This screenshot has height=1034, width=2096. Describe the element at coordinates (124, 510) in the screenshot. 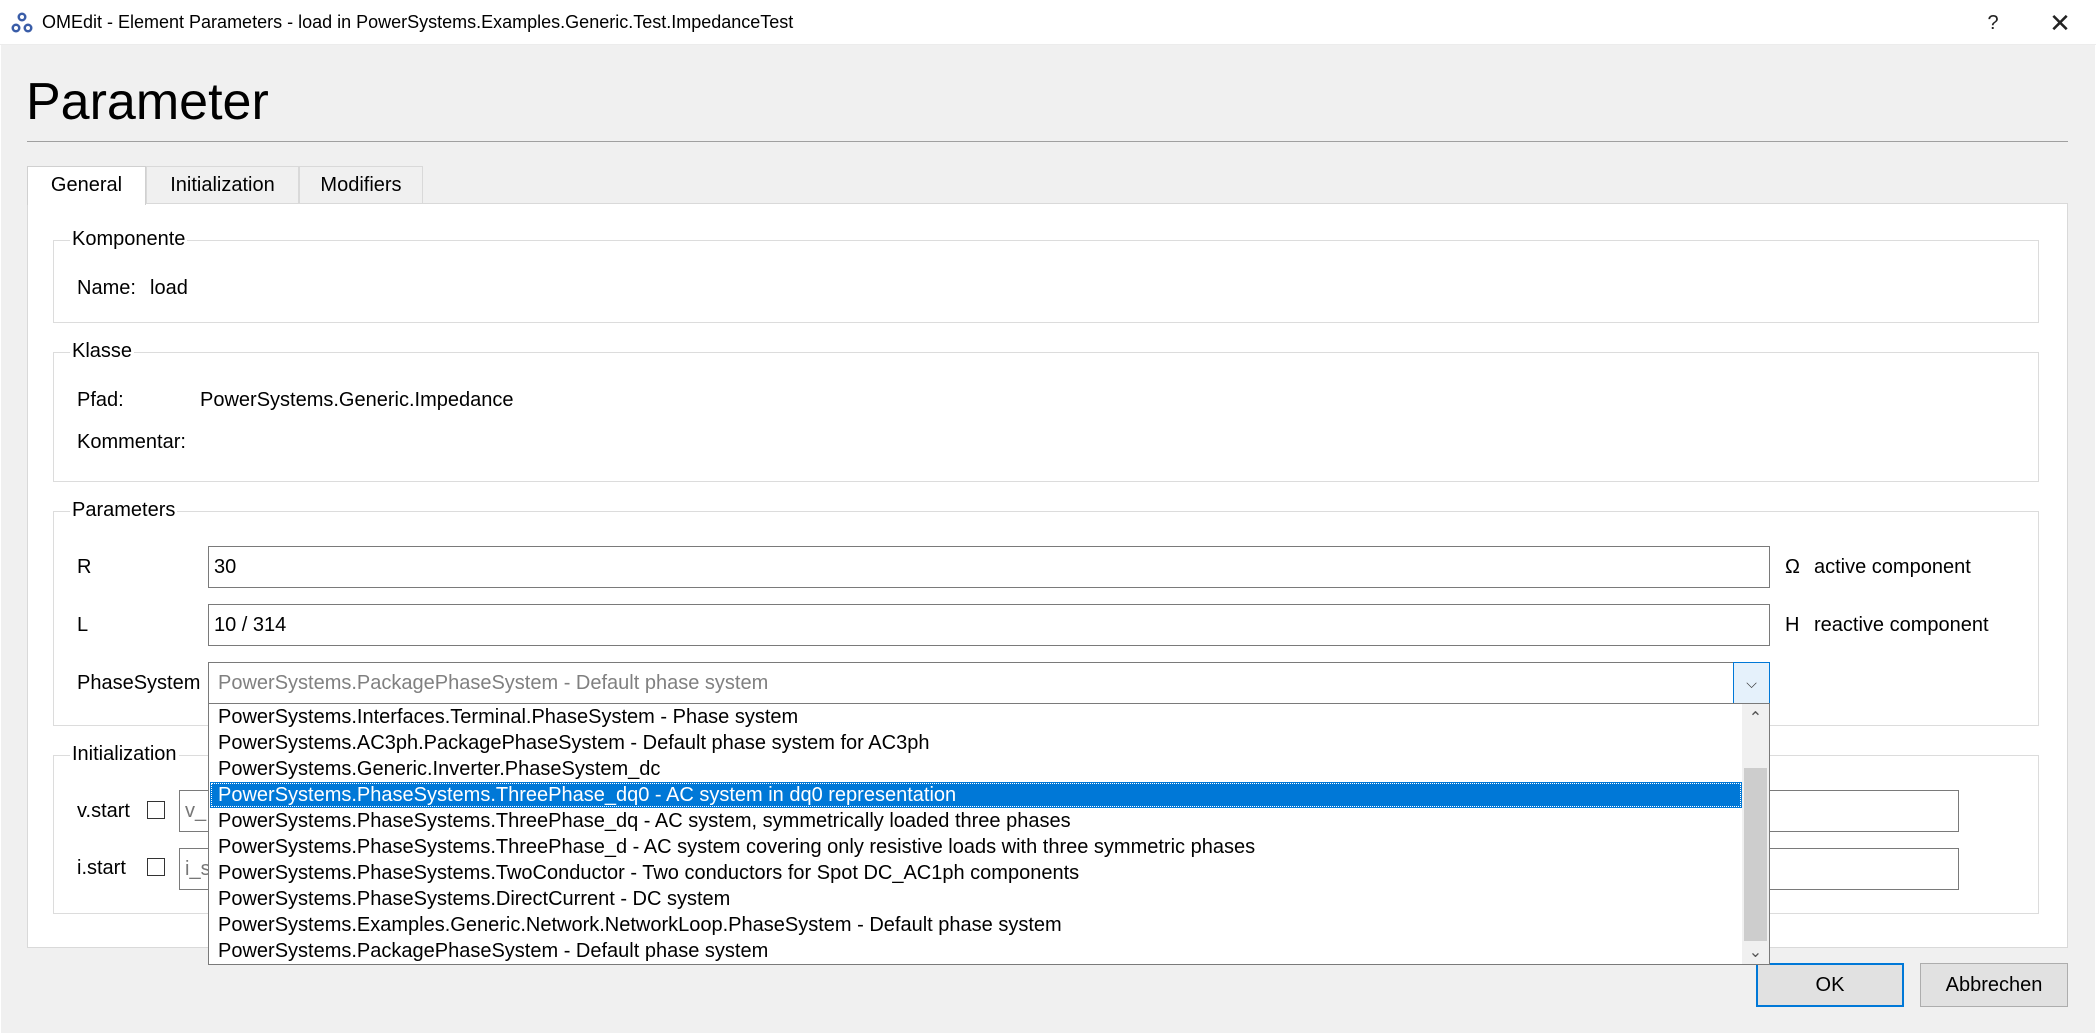

I see `parameters-group-title: Parameters` at that location.